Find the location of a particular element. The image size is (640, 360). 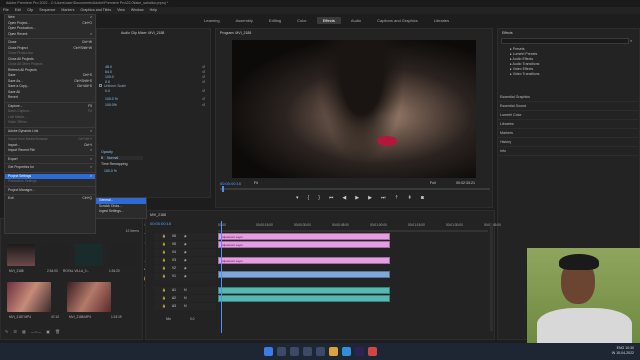

menu-item-export: Export > is located at coordinates (50, 160).